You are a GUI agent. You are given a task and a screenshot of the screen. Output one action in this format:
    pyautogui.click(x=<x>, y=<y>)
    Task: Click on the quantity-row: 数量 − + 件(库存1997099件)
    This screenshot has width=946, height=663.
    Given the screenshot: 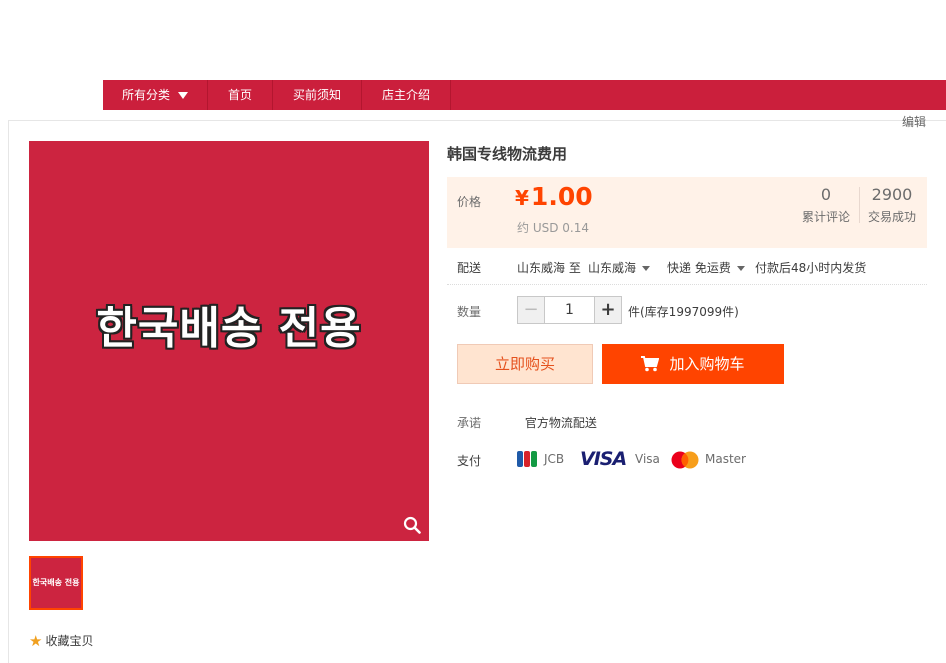 What is the action you would take?
    pyautogui.click(x=687, y=311)
    